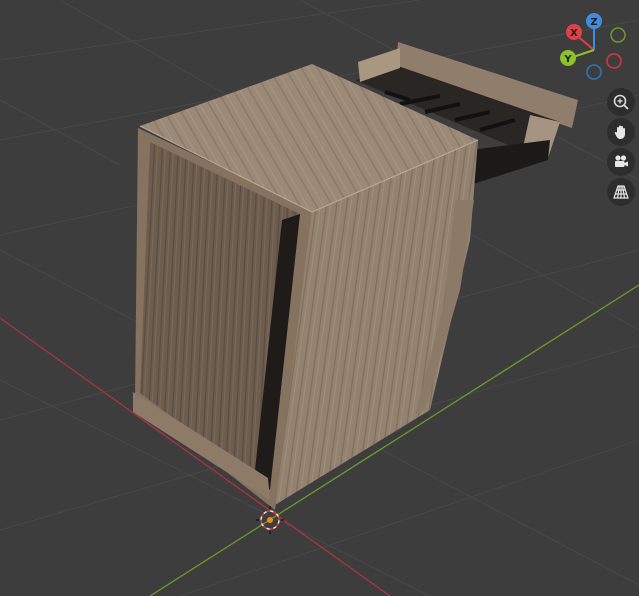 The image size is (639, 596). I want to click on gizmo-x-label: X, so click(574, 33).